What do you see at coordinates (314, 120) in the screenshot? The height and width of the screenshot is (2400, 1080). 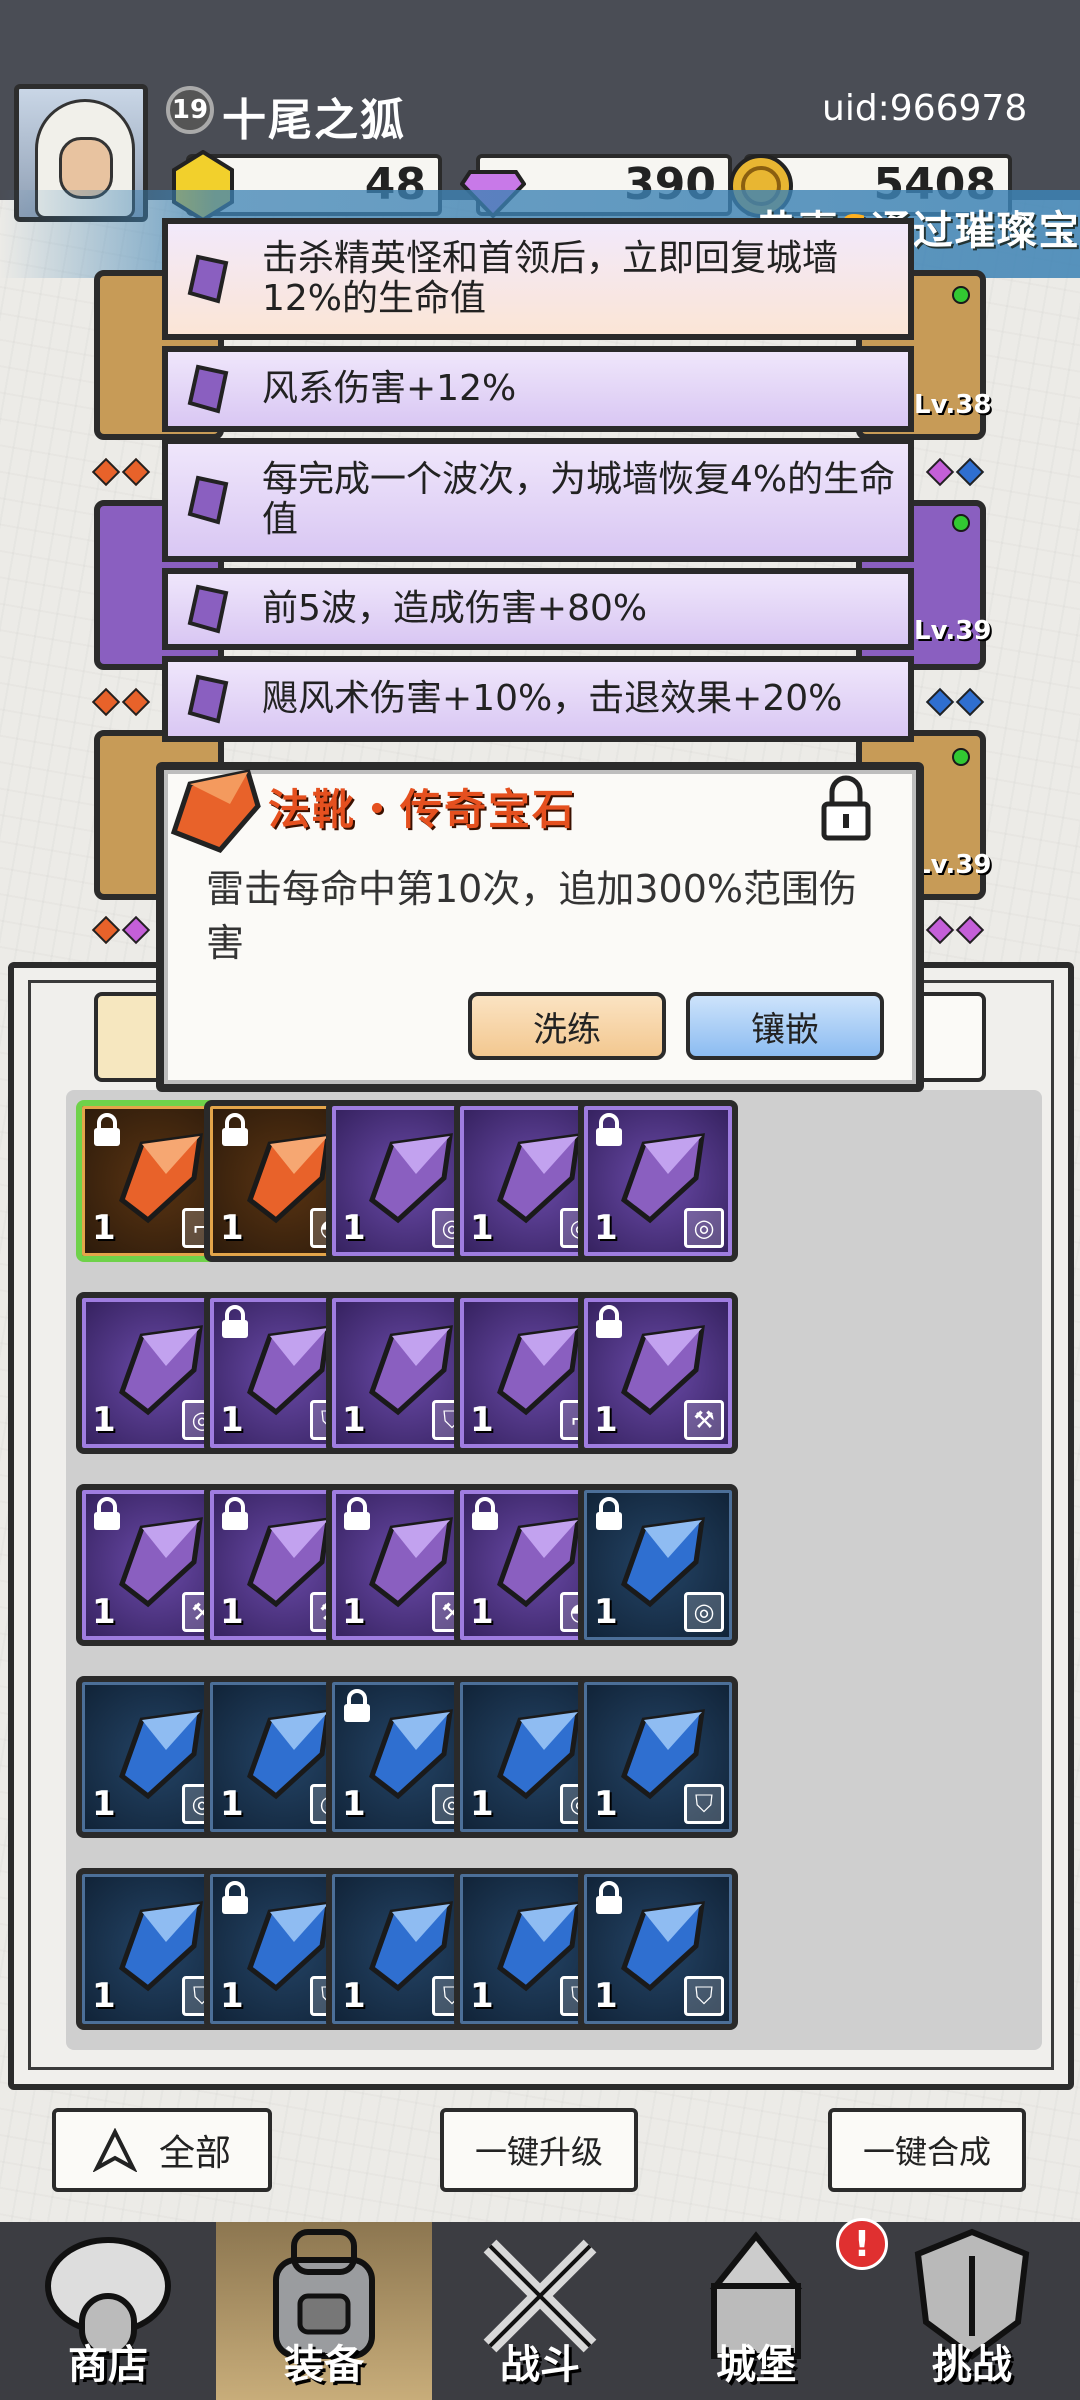 I see `player-name: 十尾之狐` at bounding box center [314, 120].